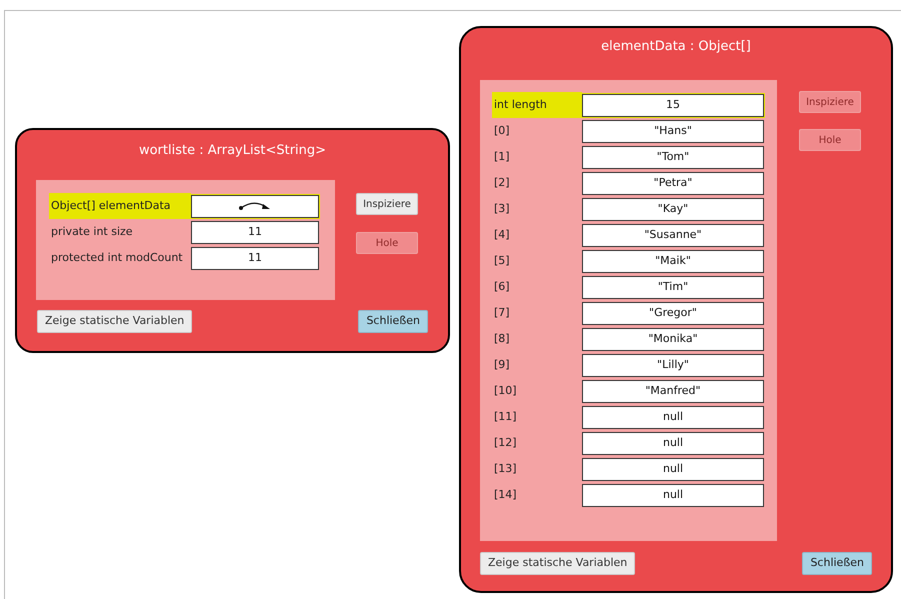 The width and height of the screenshot is (901, 599). Describe the element at coordinates (232, 151) in the screenshot. I see `window-title: wortliste : ArrayList<String>` at that location.